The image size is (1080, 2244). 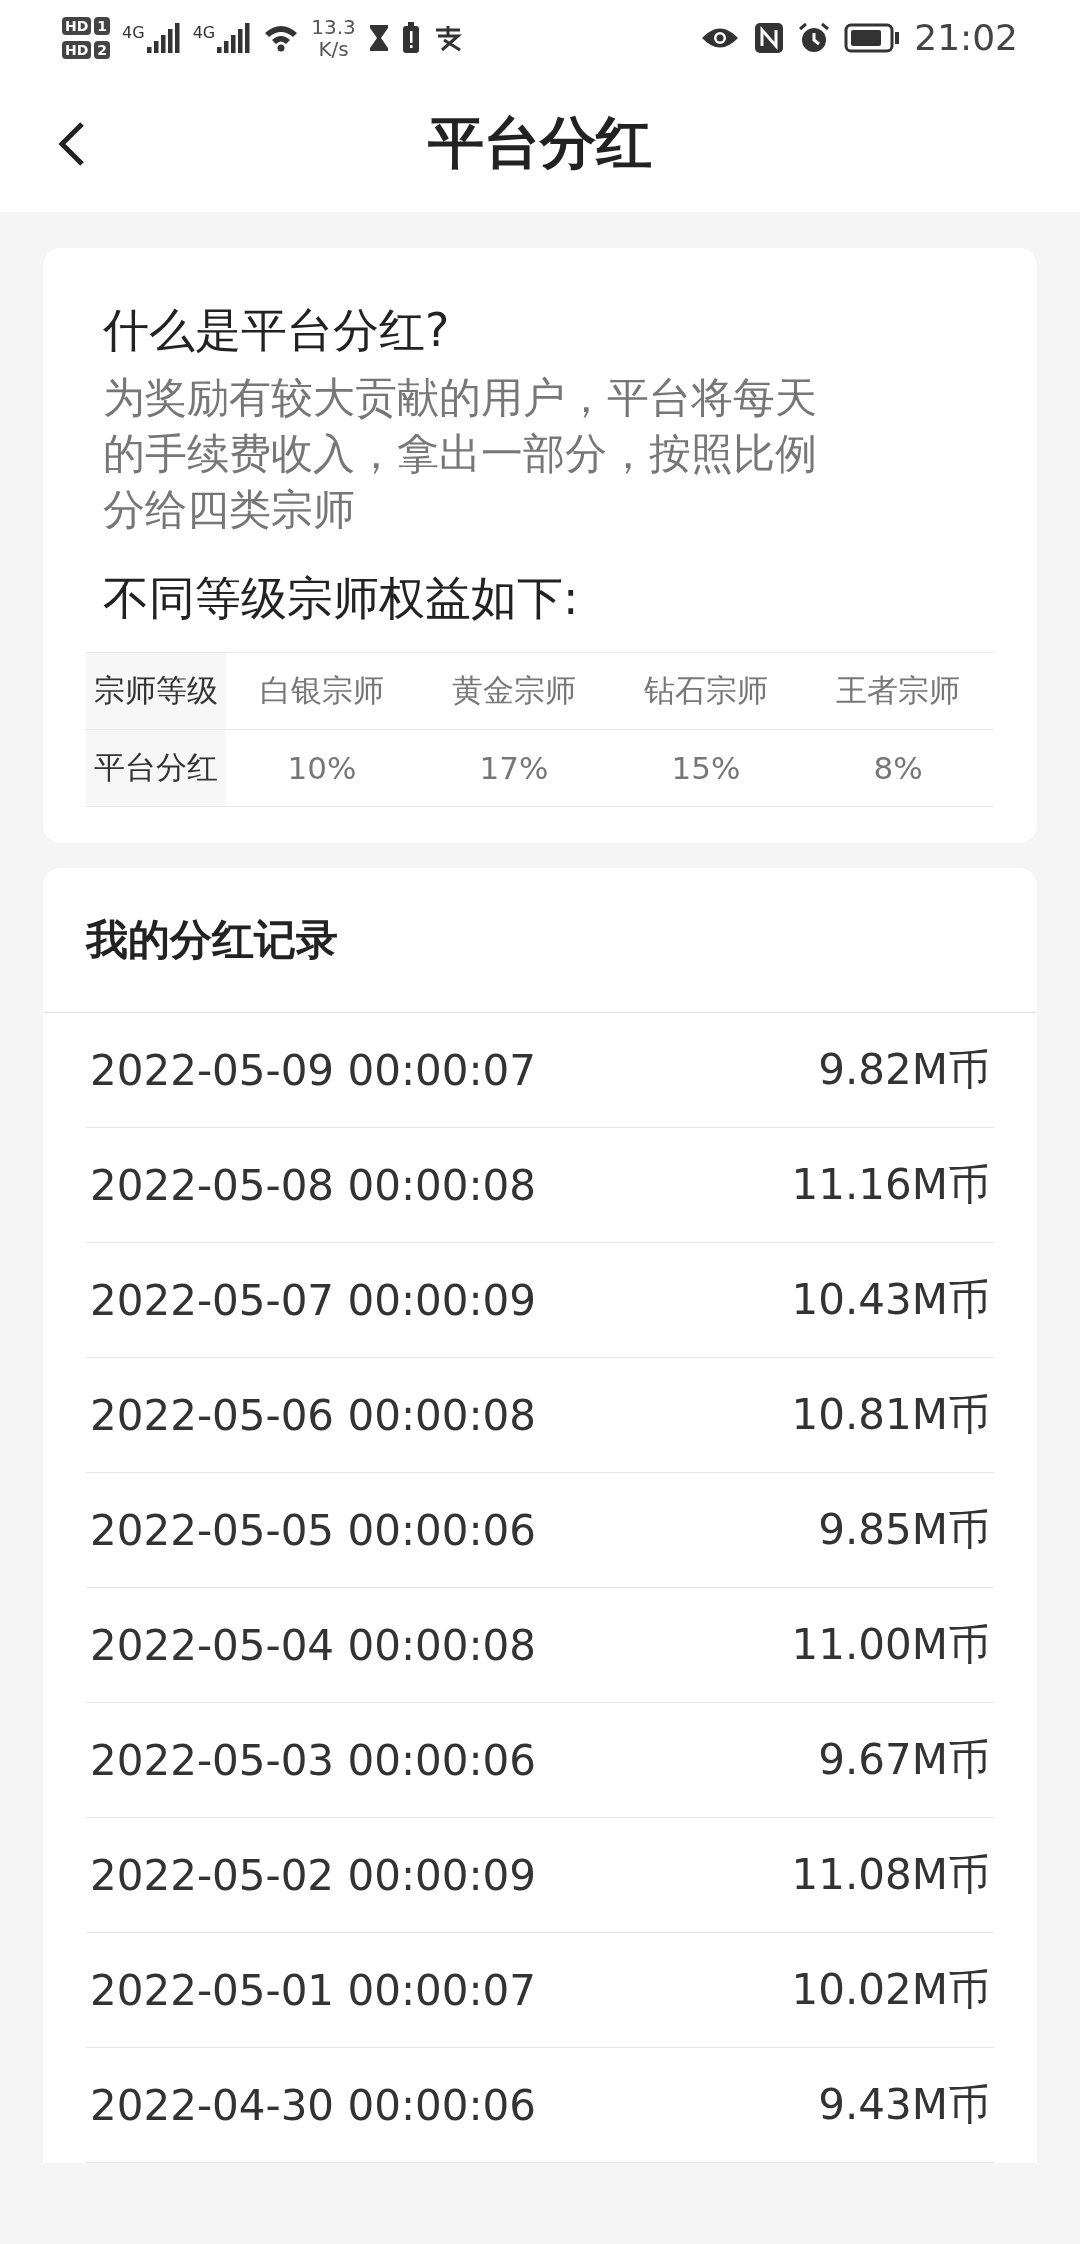 What do you see at coordinates (706, 691) in the screenshot?
I see `table-cell: 钻石宗师` at bounding box center [706, 691].